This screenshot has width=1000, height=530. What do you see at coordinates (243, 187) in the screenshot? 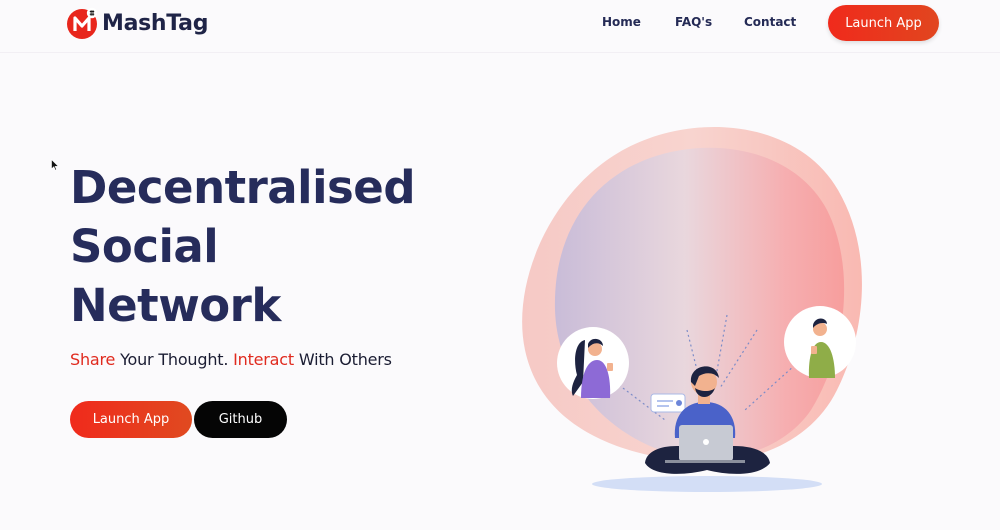
I see `hero-title-line-1: Decentralised` at bounding box center [243, 187].